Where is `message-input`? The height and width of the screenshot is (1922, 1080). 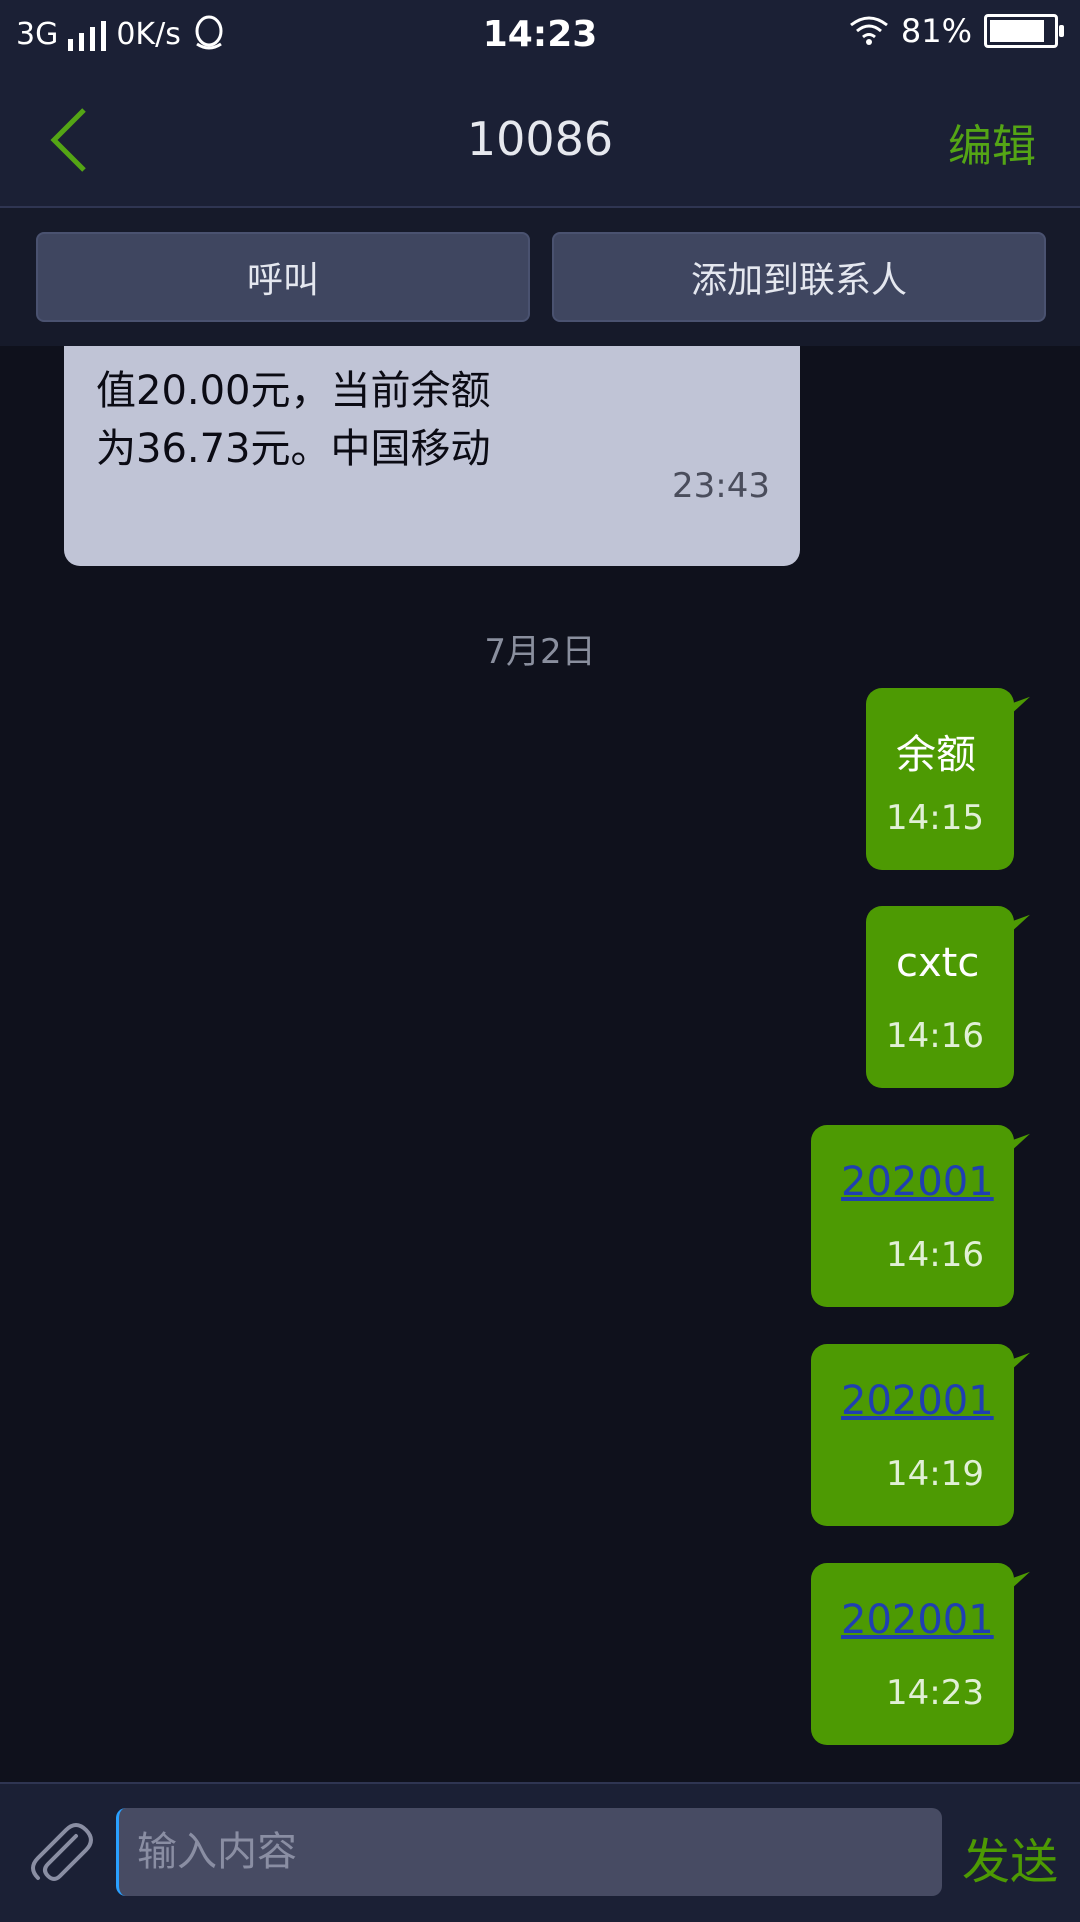
message-input is located at coordinates (529, 1852).